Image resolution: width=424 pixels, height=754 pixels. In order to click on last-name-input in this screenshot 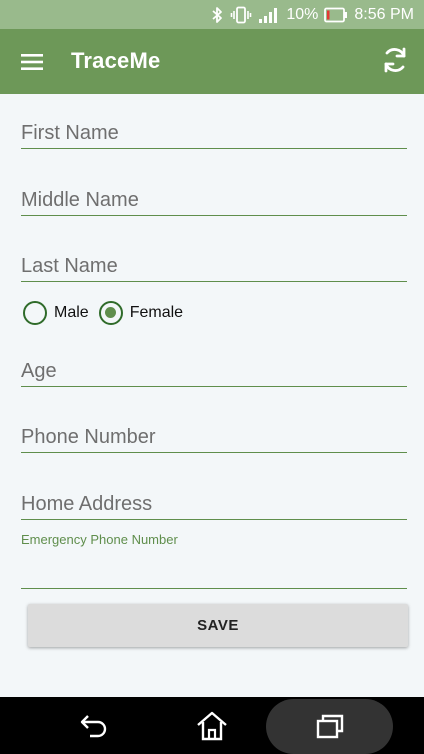, I will do `click(214, 266)`.